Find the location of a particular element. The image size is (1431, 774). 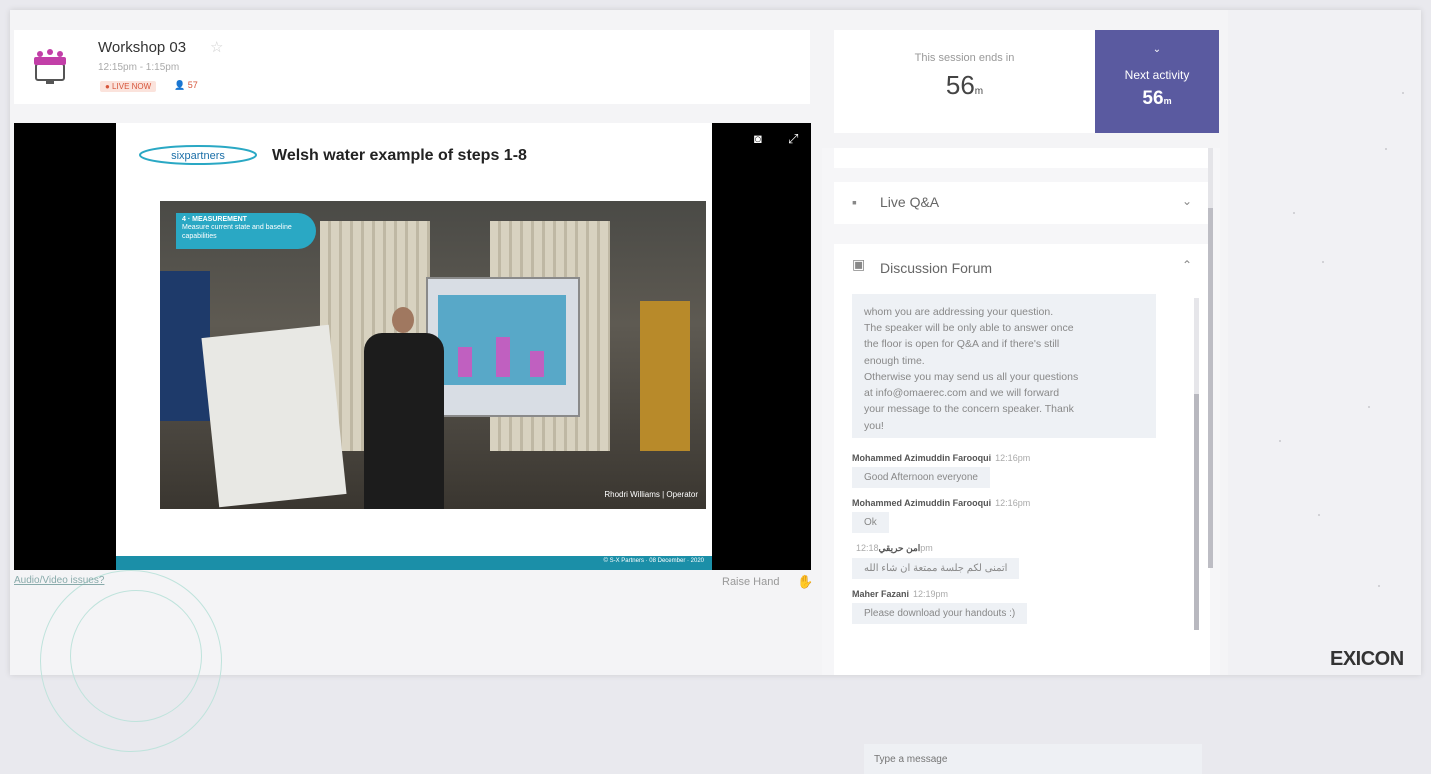

attendee-count-value: 57 is located at coordinates (192, 85).